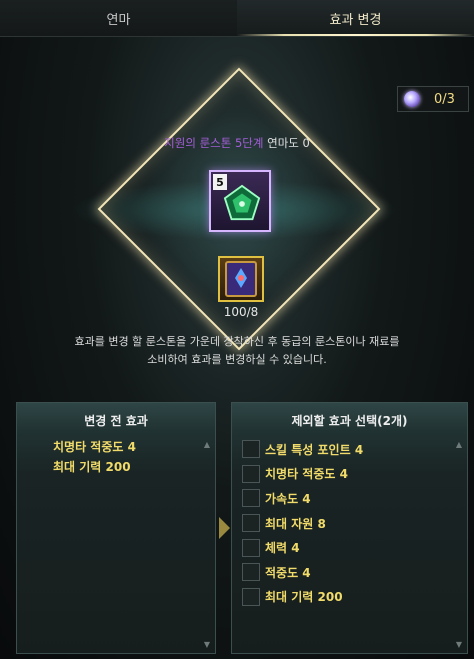 This screenshot has height=659, width=474. I want to click on exclude-option: 최대 기력 200, so click(349, 597).